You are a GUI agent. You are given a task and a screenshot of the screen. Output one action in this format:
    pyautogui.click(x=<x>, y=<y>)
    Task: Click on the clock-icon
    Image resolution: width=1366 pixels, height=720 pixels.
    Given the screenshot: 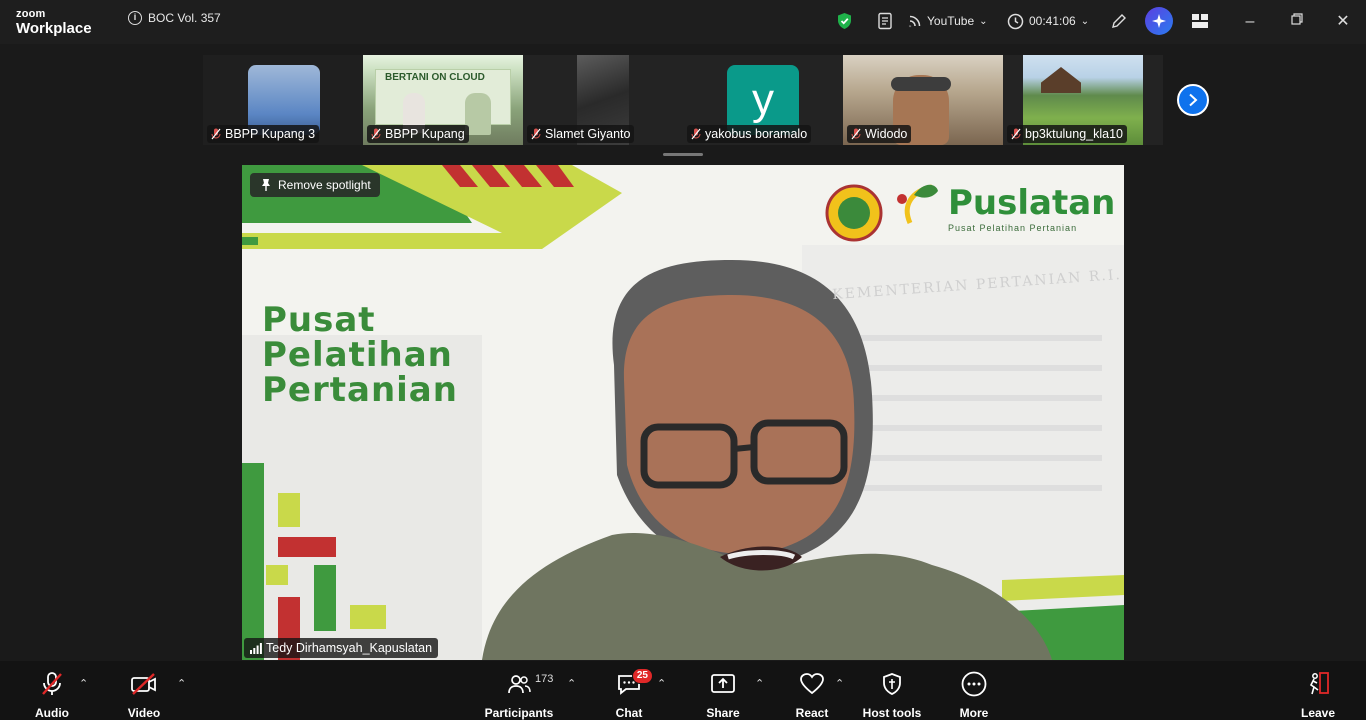 What is the action you would take?
    pyautogui.click(x=1015, y=21)
    